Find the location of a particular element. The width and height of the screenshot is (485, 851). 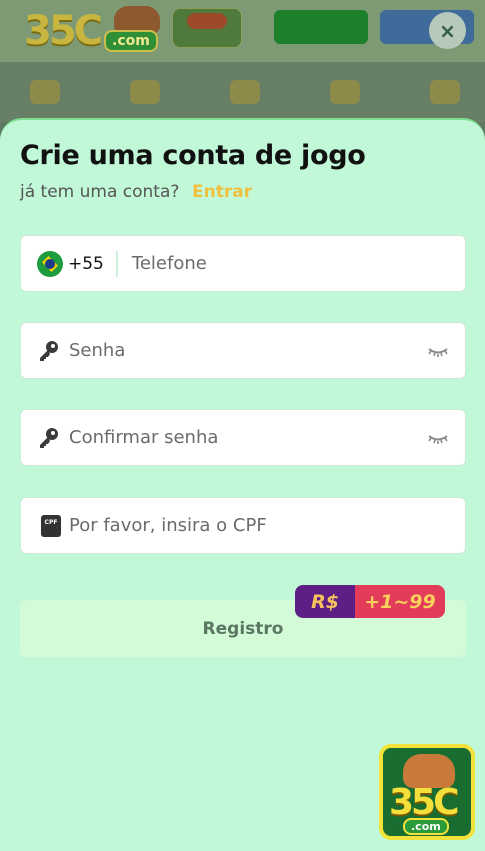

cpf-field: CPF Por favor, insira o CPF is located at coordinates (243, 525).